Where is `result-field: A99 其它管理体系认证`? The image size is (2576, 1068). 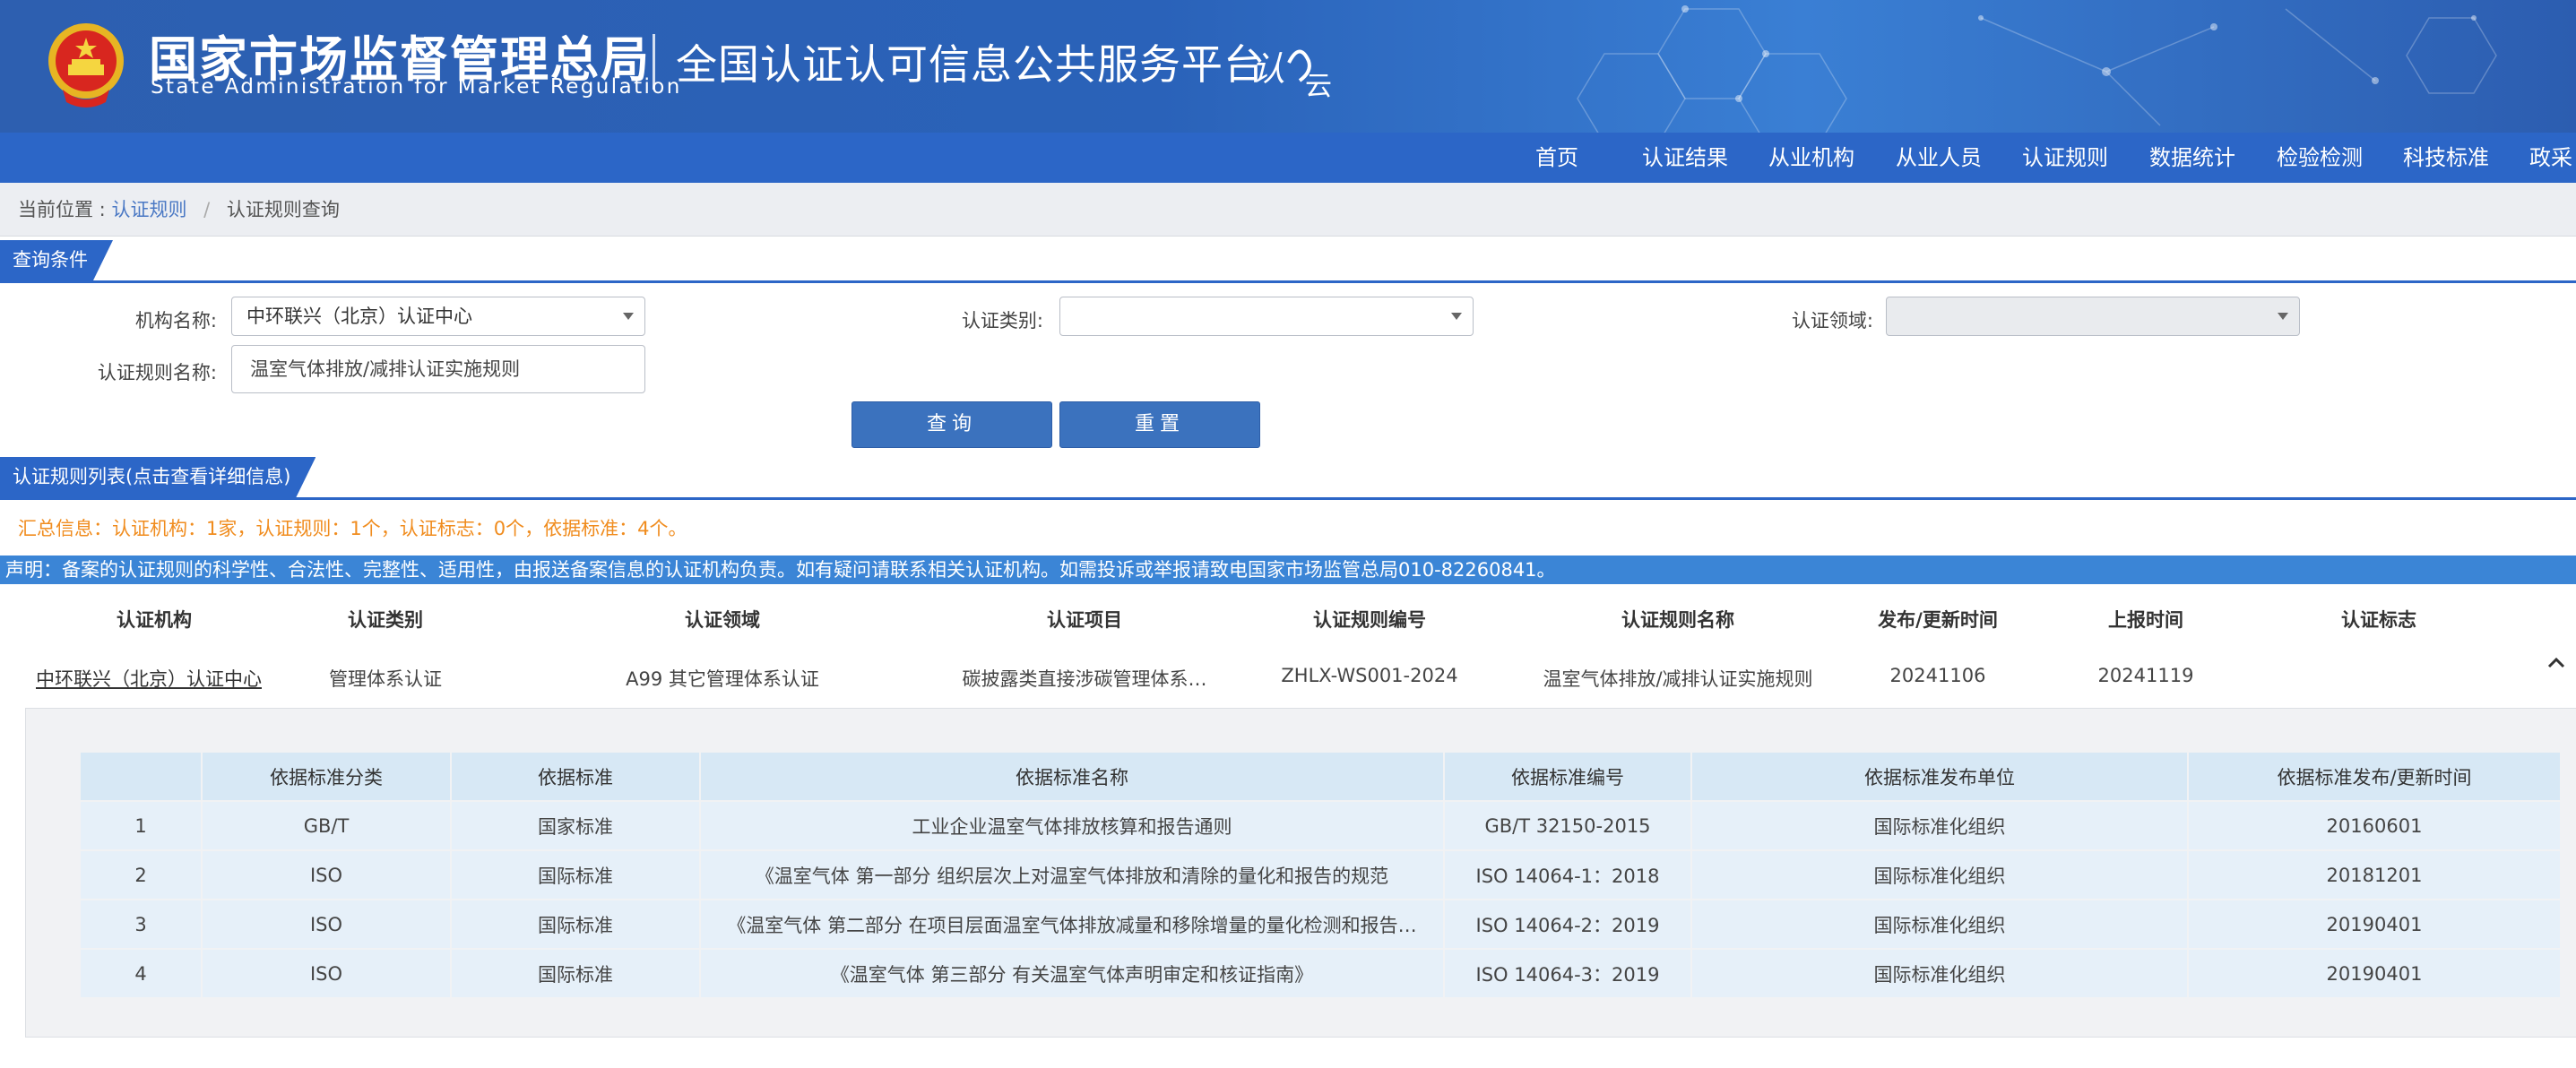 result-field: A99 其它管理体系认证 is located at coordinates (722, 679).